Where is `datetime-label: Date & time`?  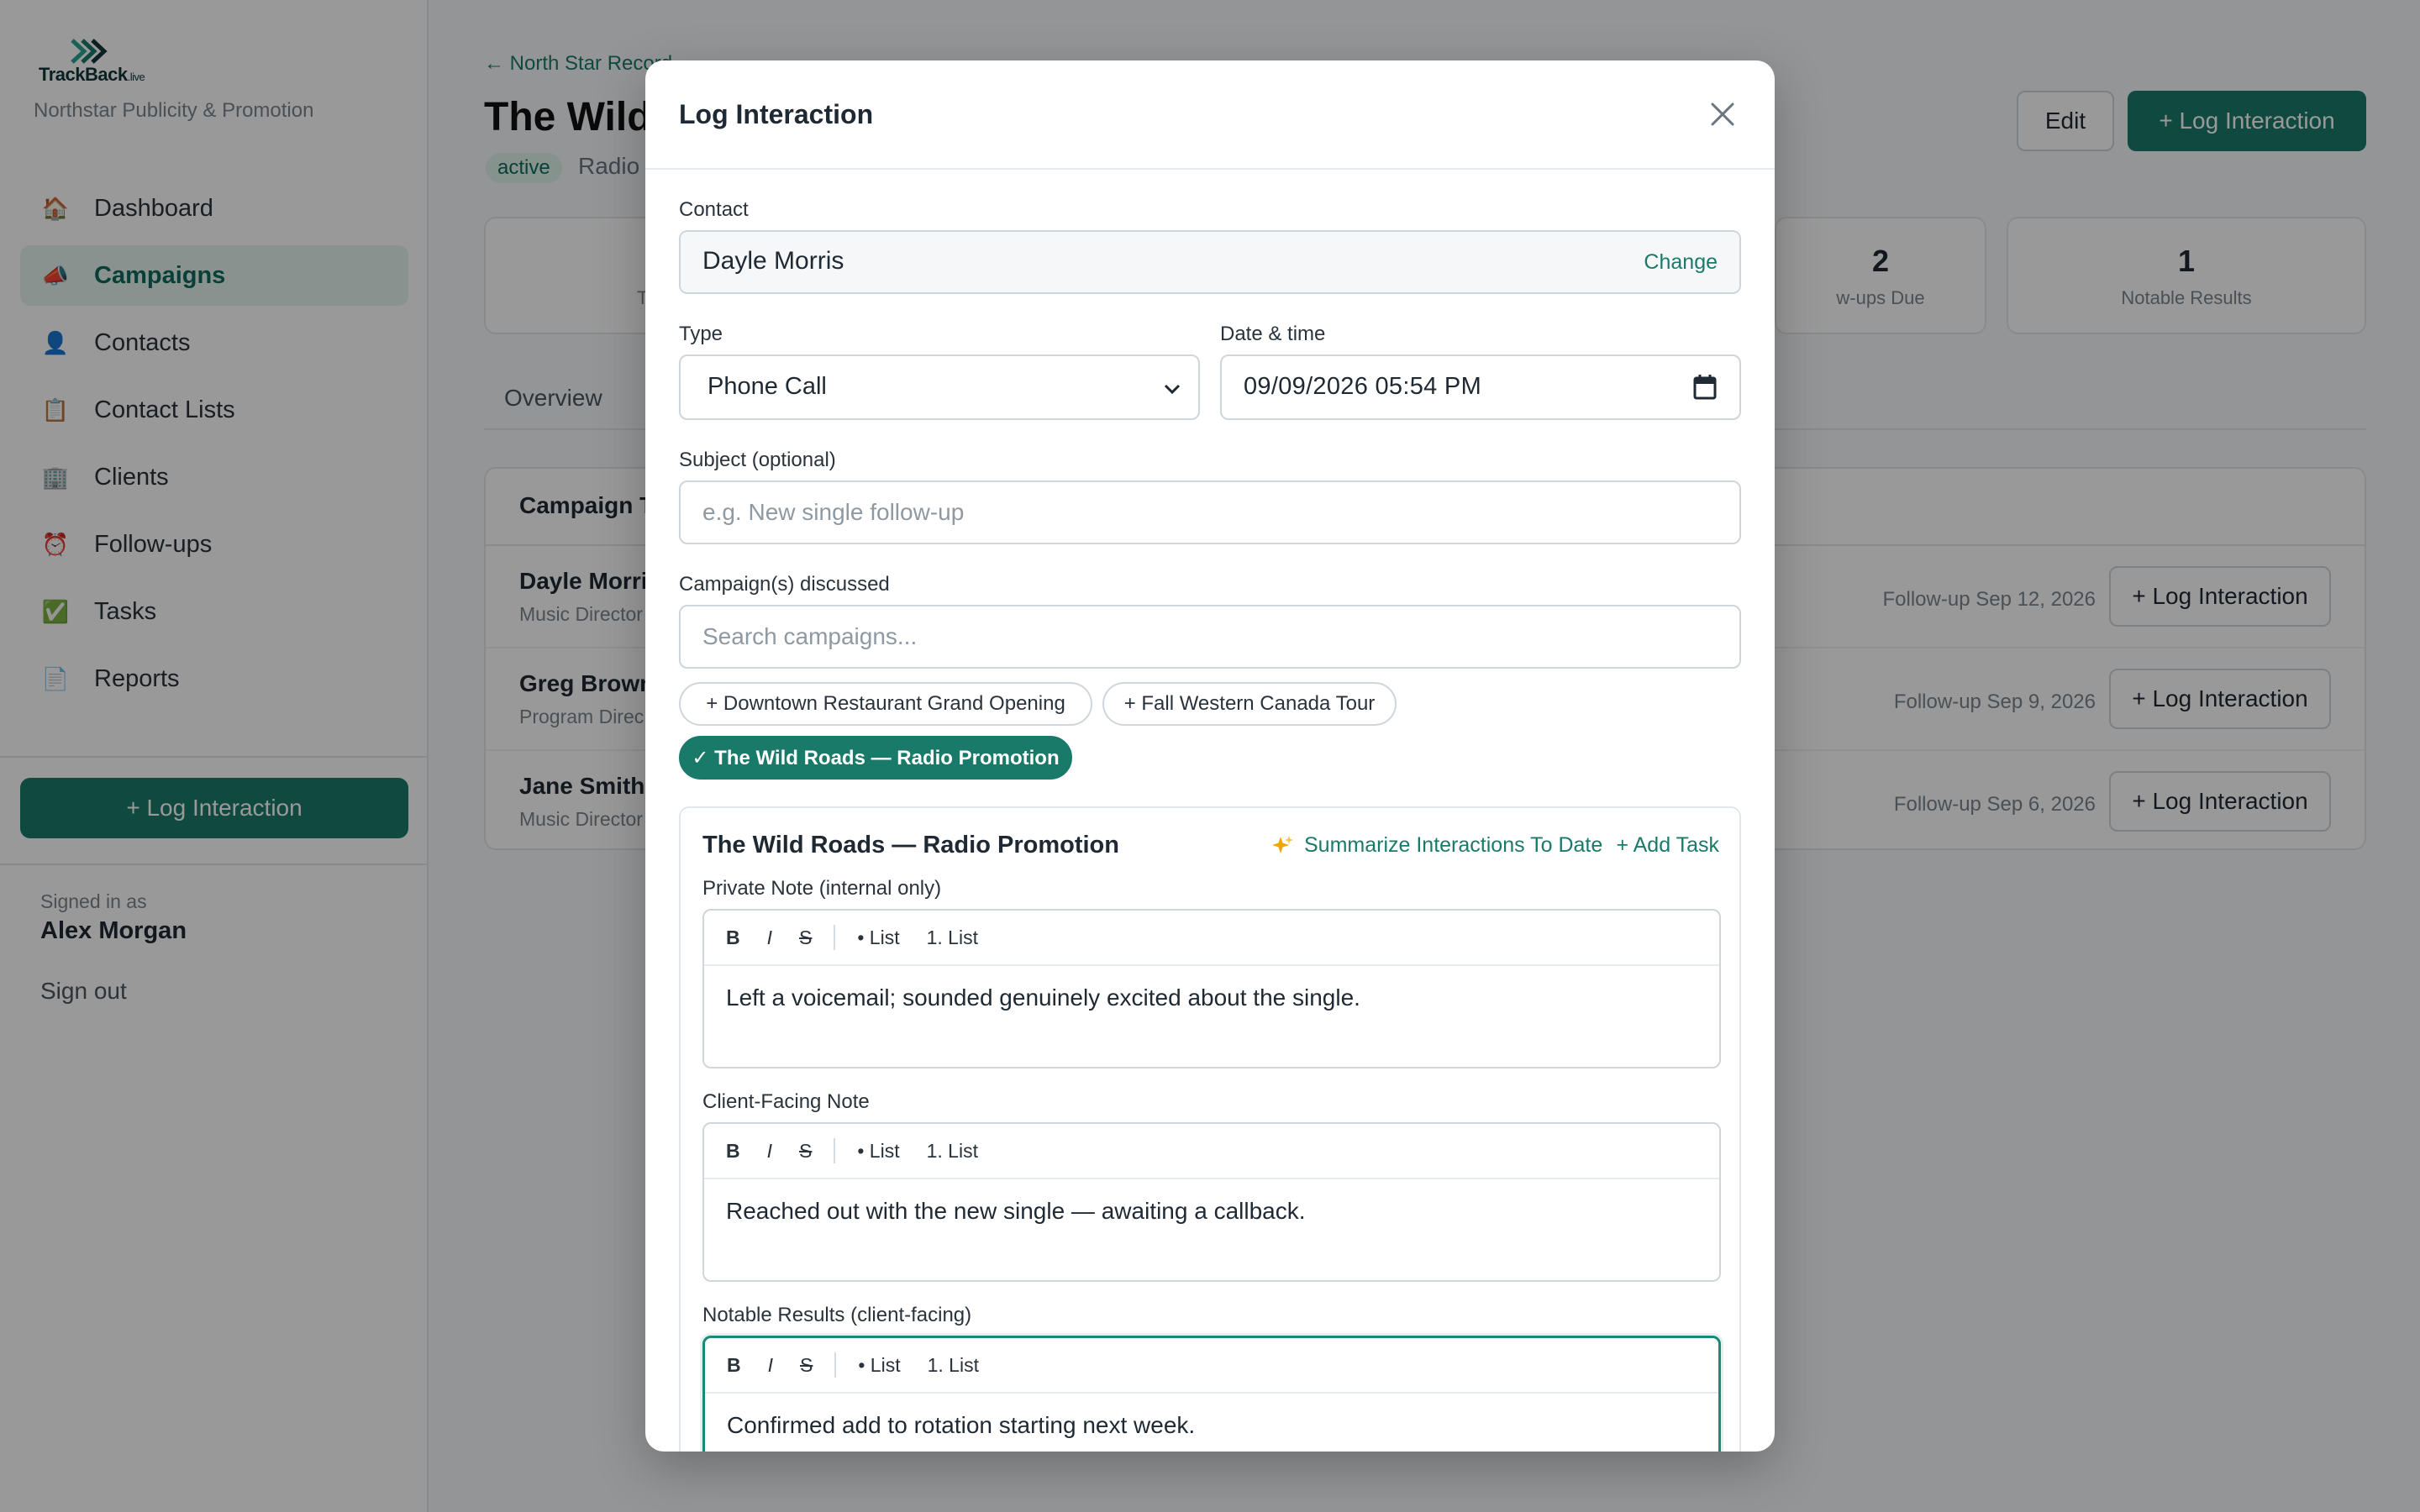
datetime-label: Date & time is located at coordinates (1273, 334).